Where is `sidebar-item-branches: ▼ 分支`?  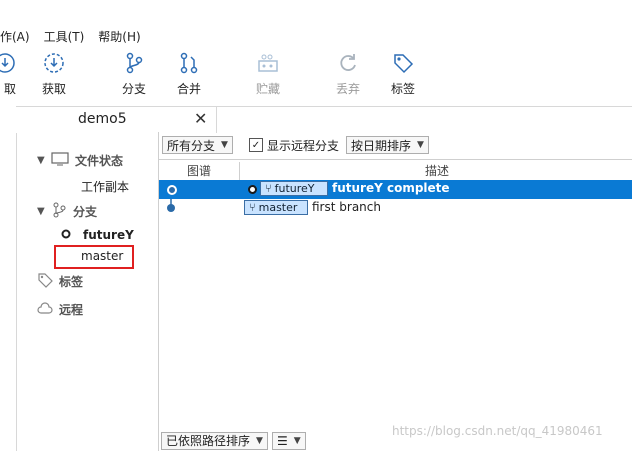 sidebar-item-branches: ▼ 分支 is located at coordinates (67, 211).